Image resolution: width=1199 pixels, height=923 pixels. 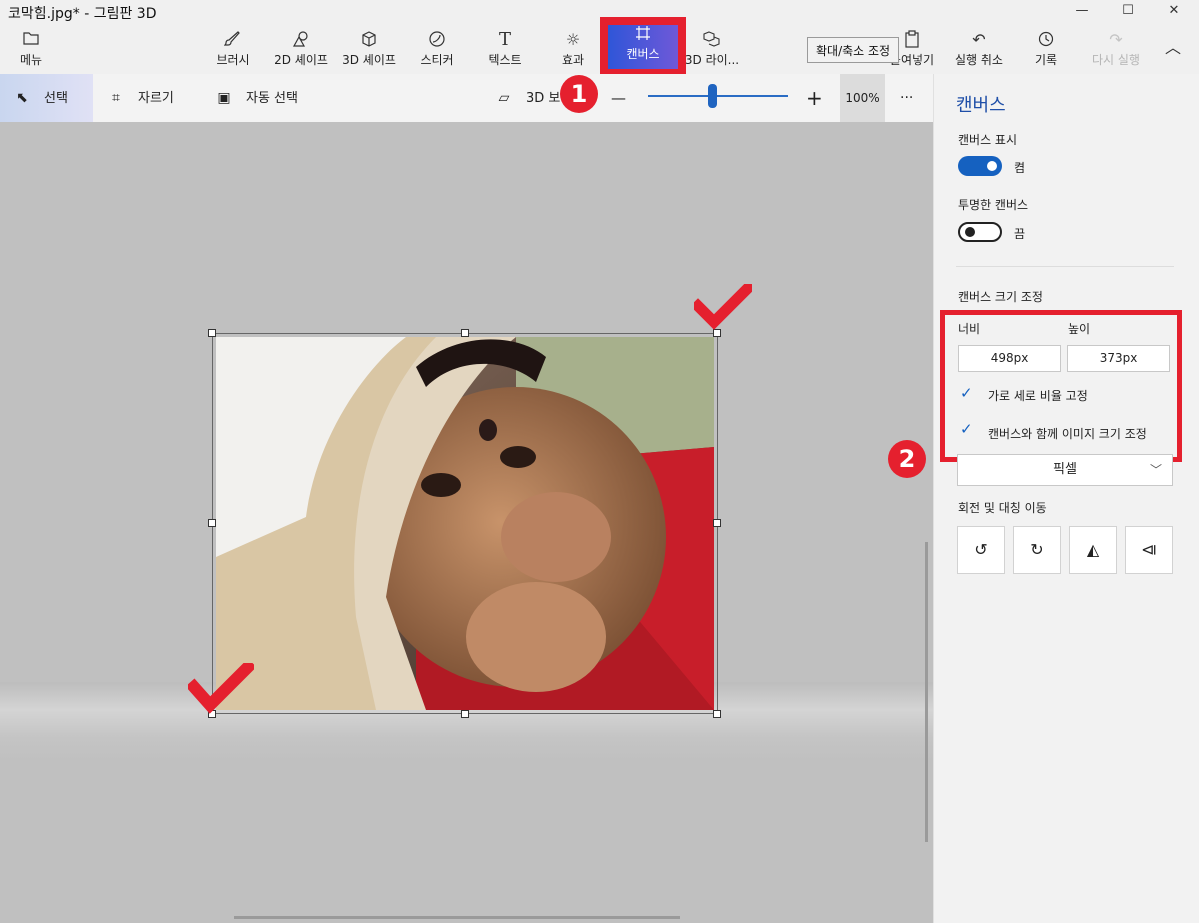 What do you see at coordinates (56, 98) in the screenshot?
I see `select-label: 선택` at bounding box center [56, 98].